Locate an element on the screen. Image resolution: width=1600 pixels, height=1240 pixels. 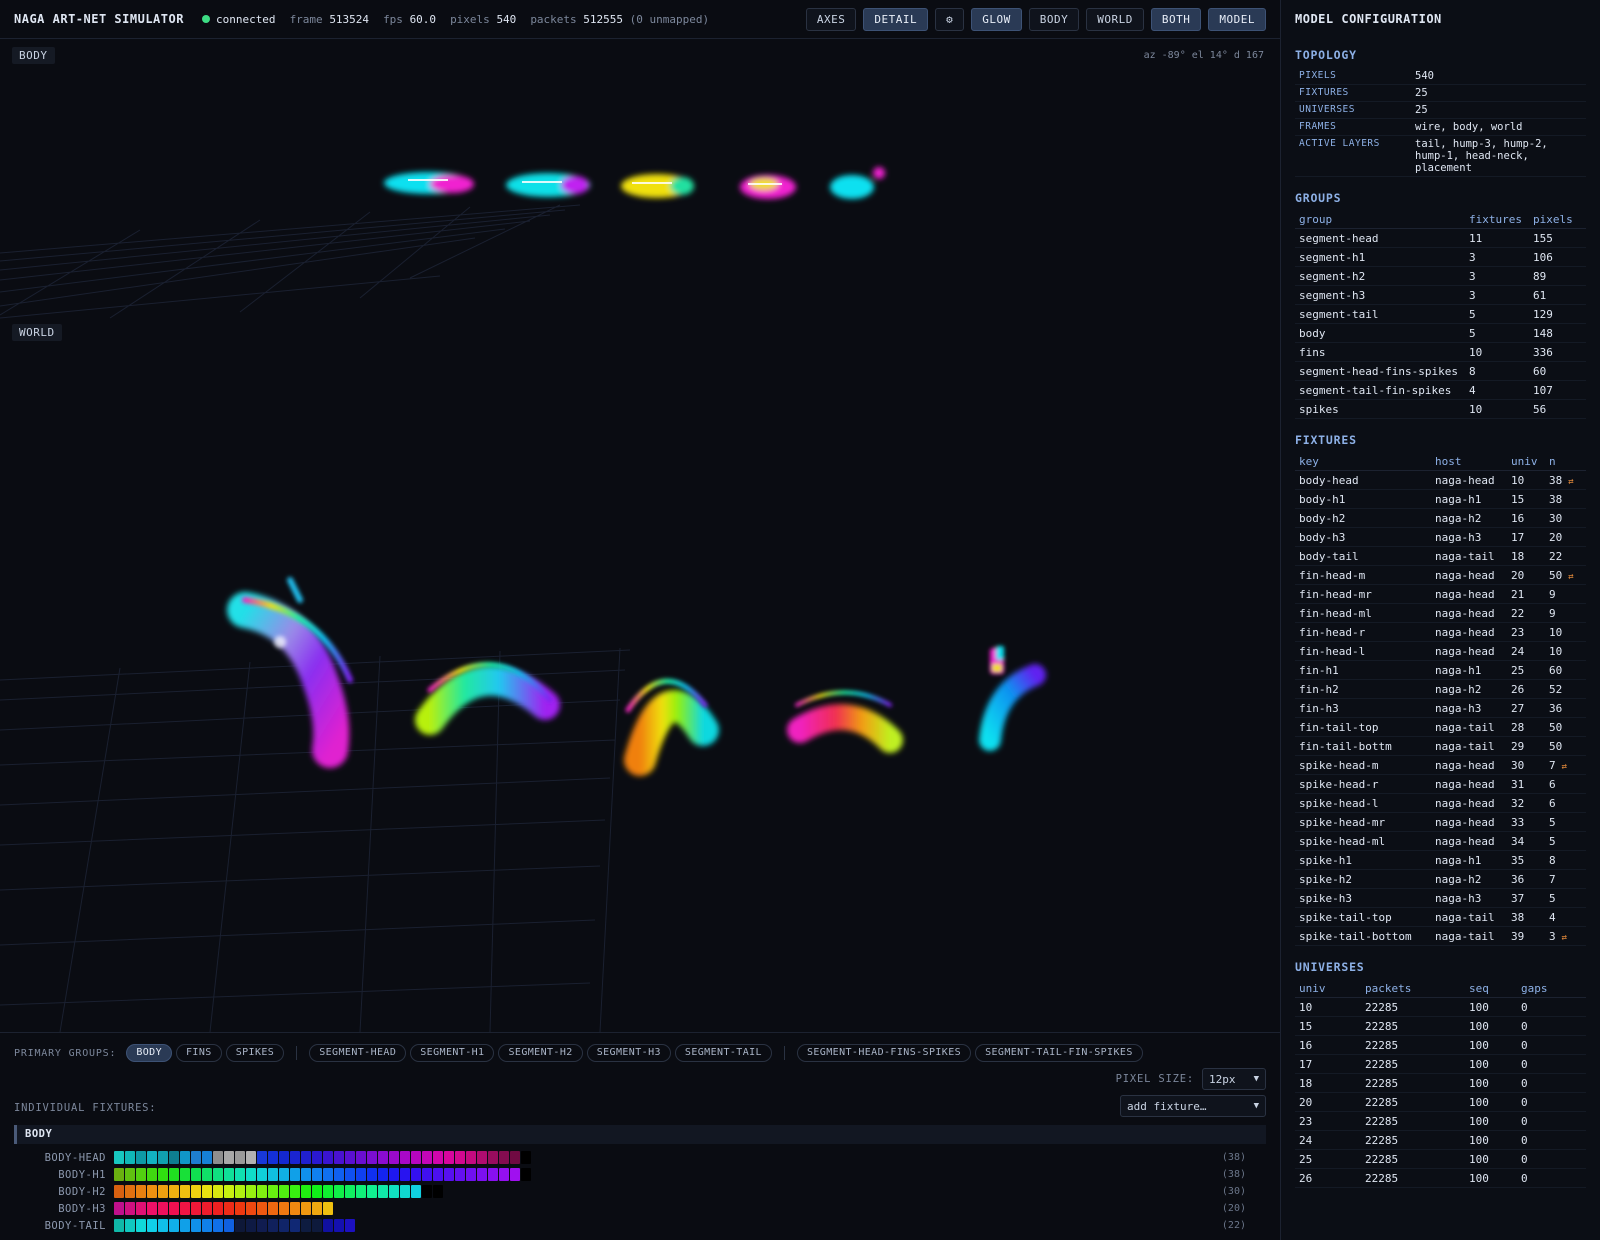
chip-fins: FINS is located at coordinates (199, 1053).